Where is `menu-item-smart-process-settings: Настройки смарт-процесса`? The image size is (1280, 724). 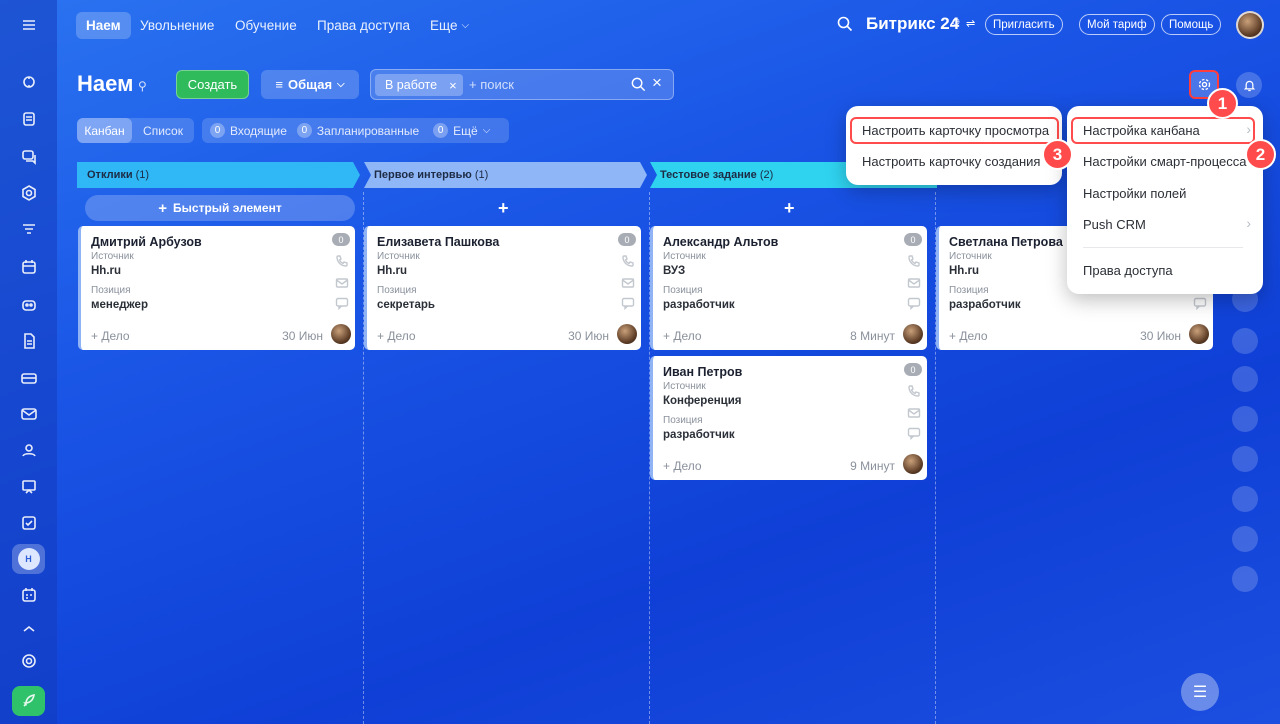 menu-item-smart-process-settings: Настройки смарт-процесса is located at coordinates (1165, 161).